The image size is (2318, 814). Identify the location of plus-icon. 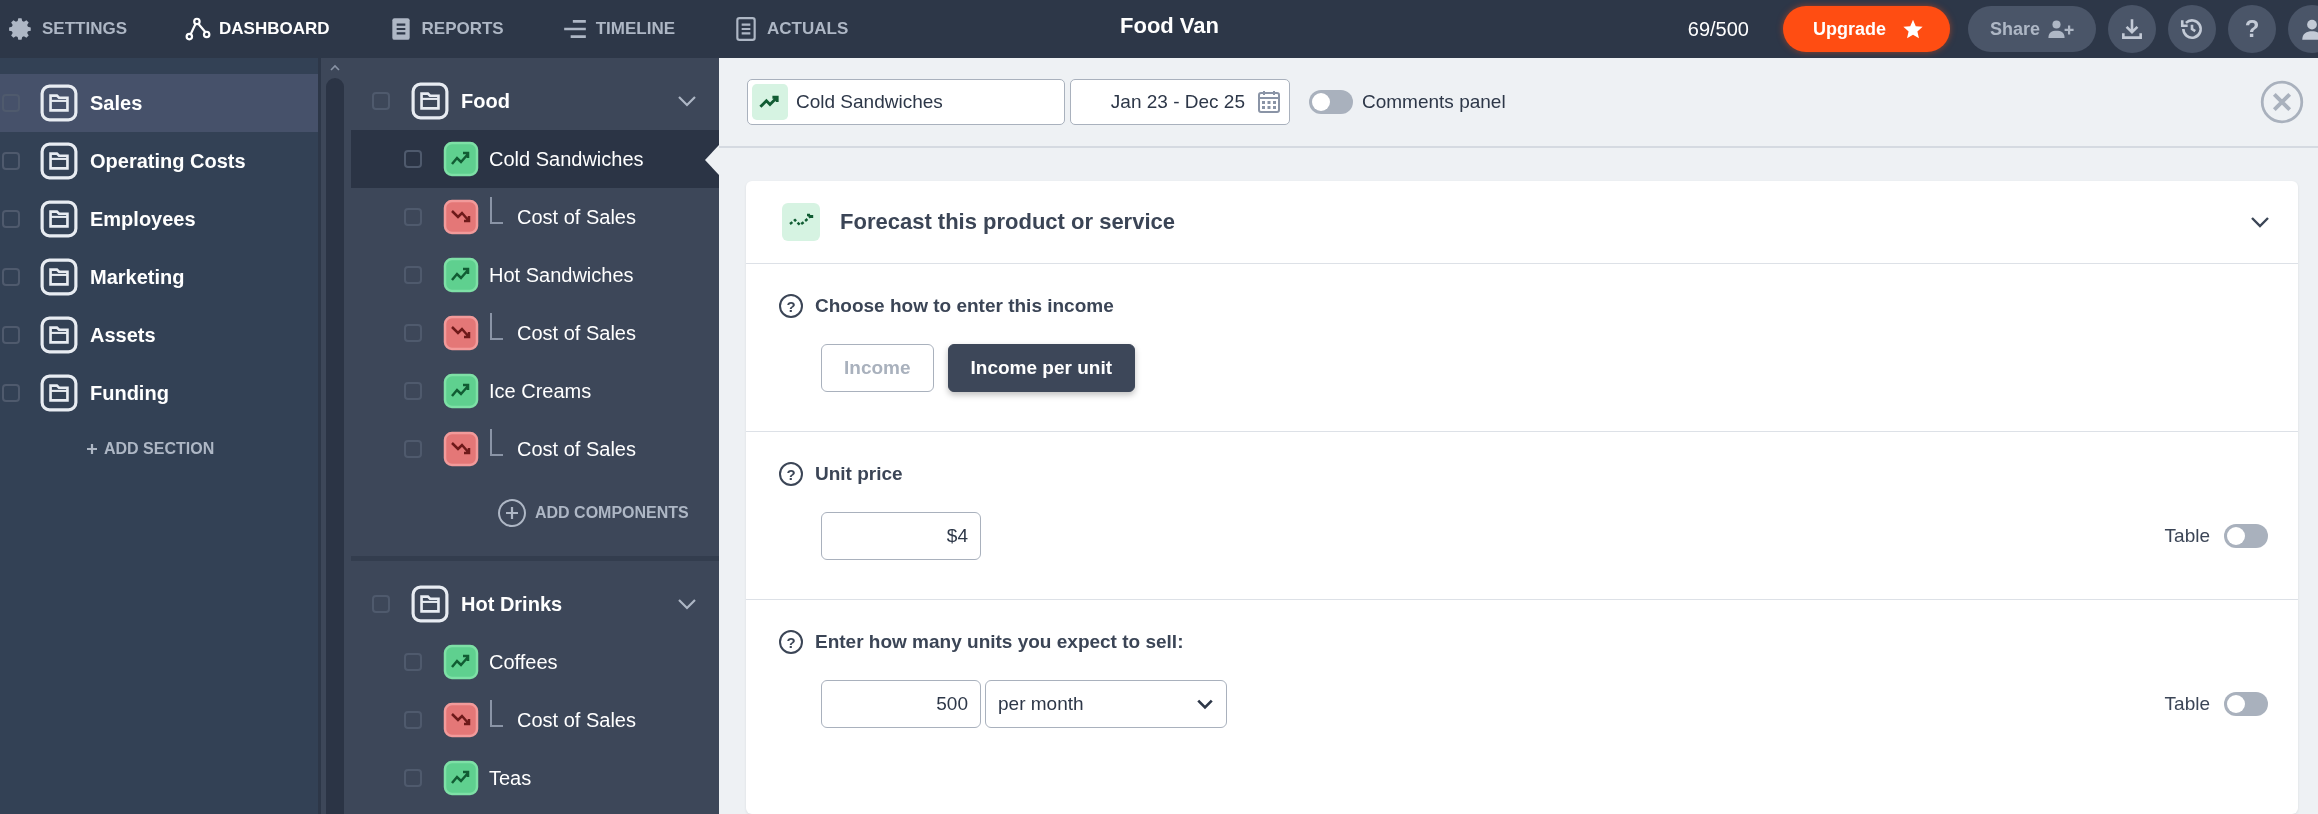
(92, 449).